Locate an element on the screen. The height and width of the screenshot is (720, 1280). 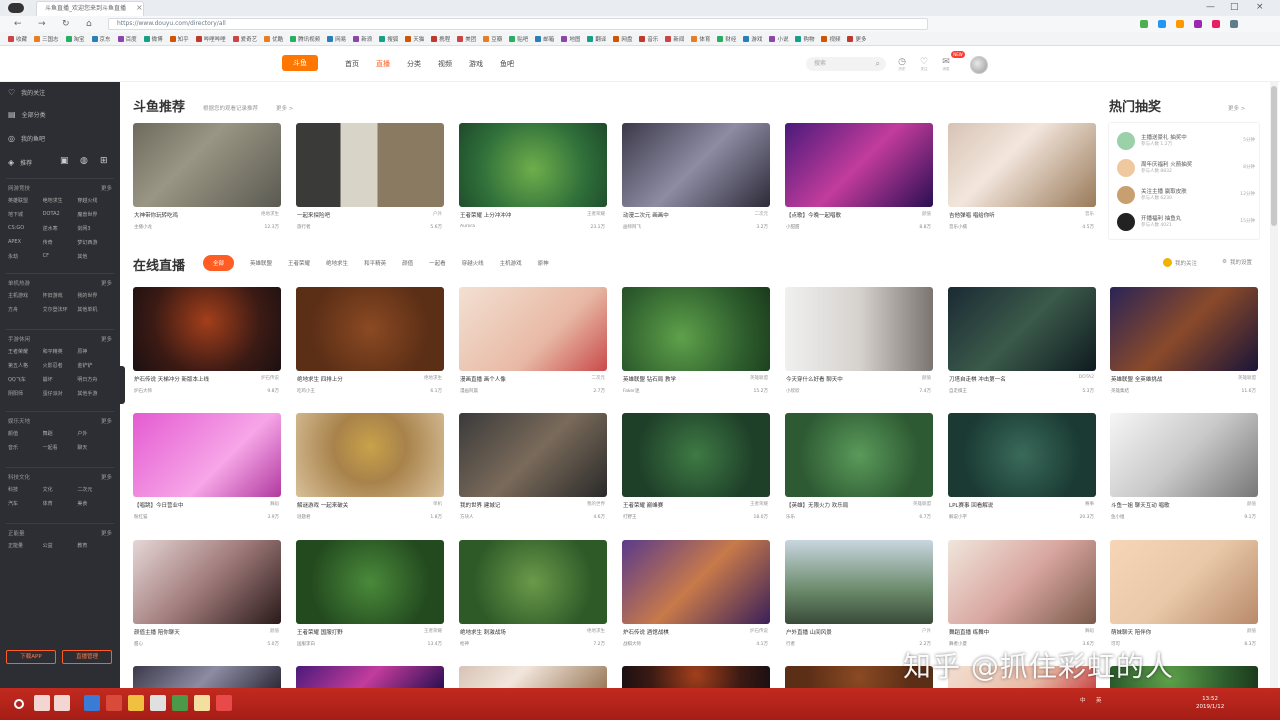
streamer-name: Faker迷 is located at coordinates (673, 391).